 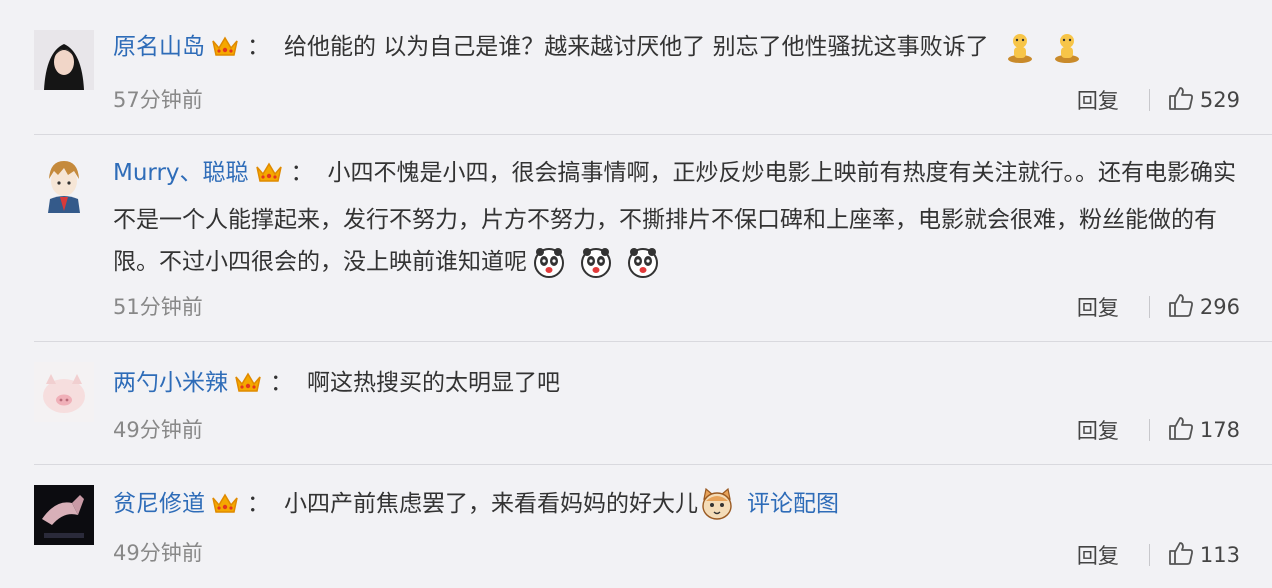 What do you see at coordinates (491, 504) in the screenshot?
I see `comment-text: 小四产前焦虑罢了，来看看妈妈的好大儿` at bounding box center [491, 504].